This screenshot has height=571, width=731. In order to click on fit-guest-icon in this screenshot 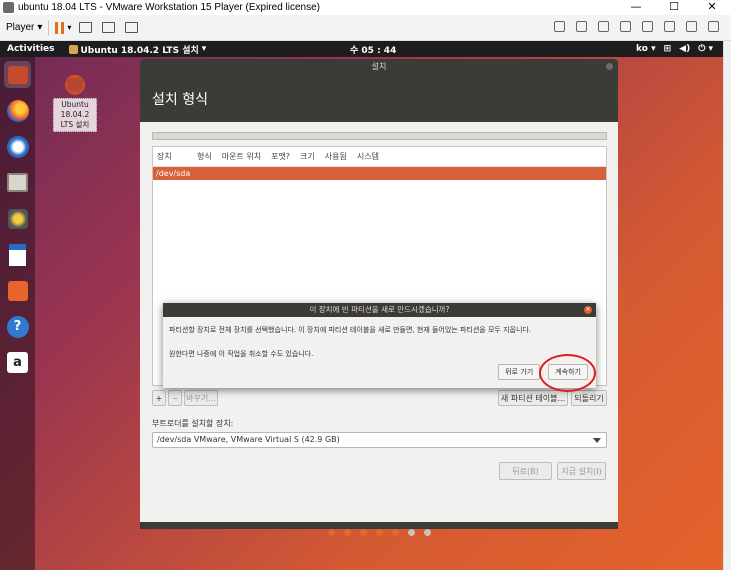, I will do `click(109, 27)`.